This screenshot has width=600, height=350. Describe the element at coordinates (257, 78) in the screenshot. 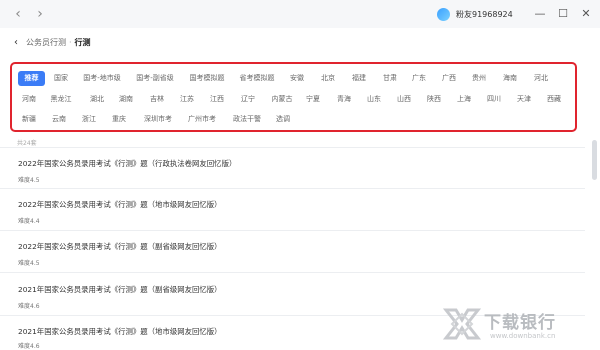

I see `filter-tag: 省考模拟题` at that location.